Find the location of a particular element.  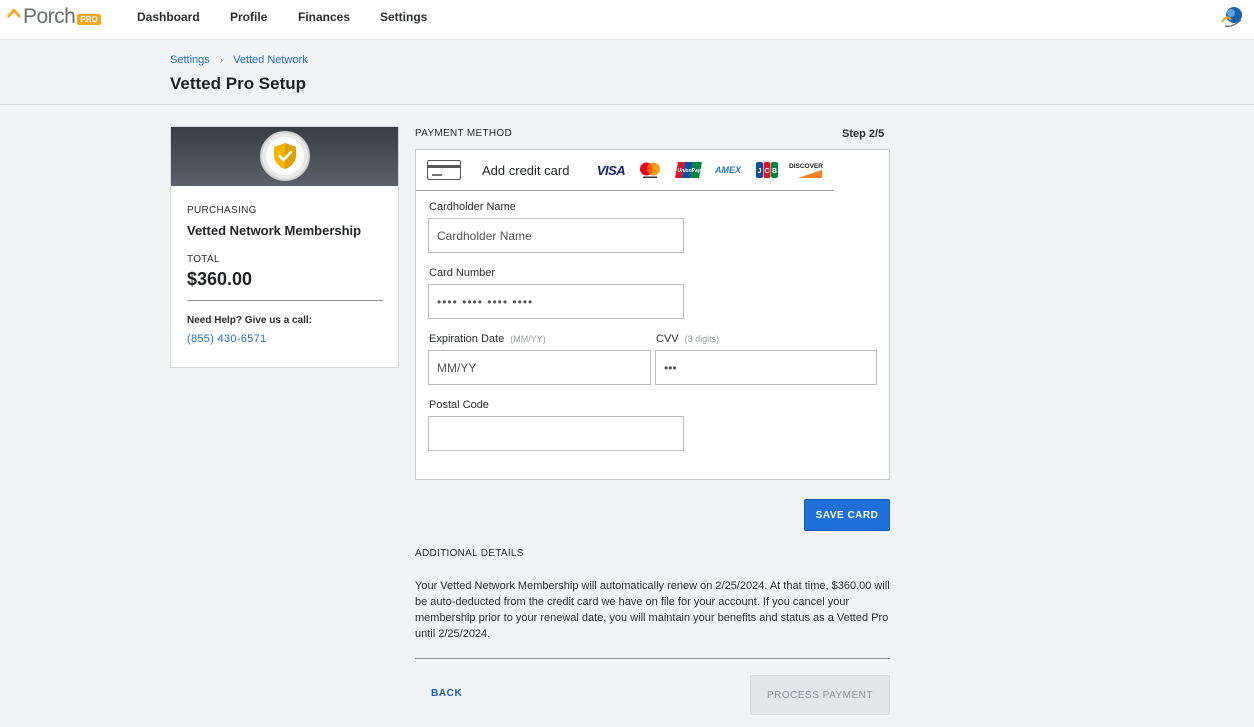

payment-method-label: PAYMENT METHOD is located at coordinates (463, 133).